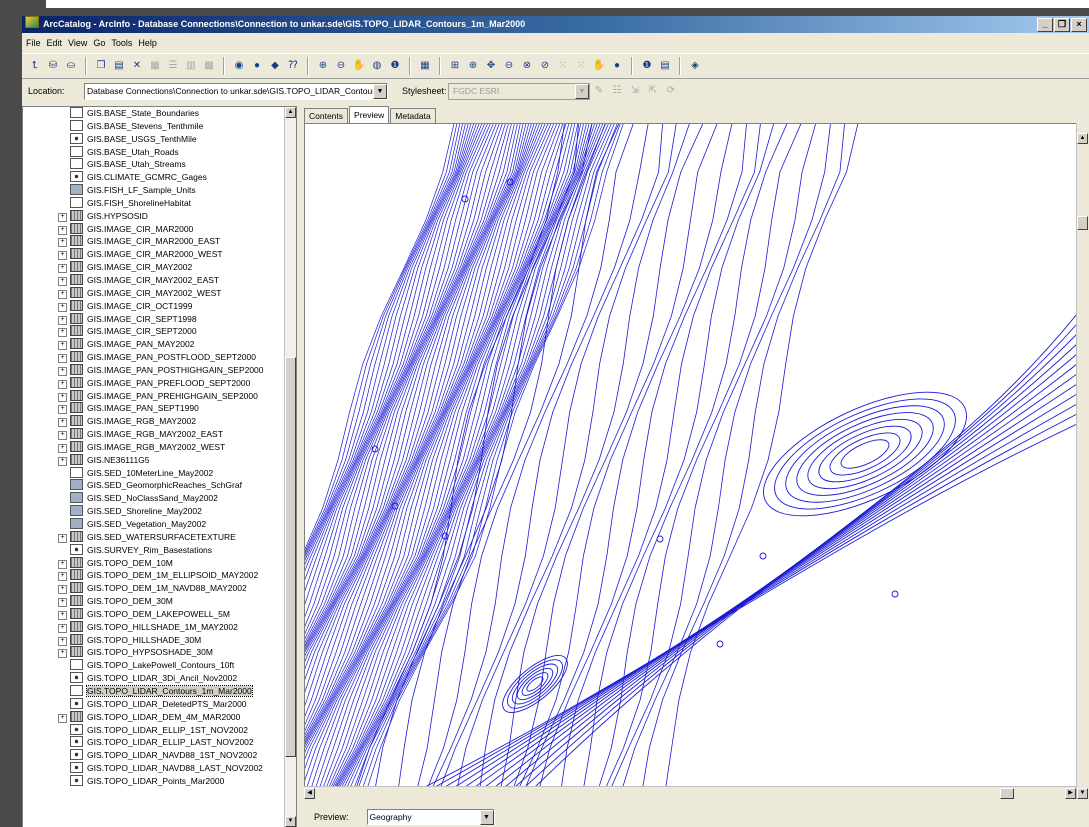 The image size is (1089, 827). Describe the element at coordinates (159, 152) in the screenshot. I see `tree-item: GIS.BASE_Utah_Roads` at that location.